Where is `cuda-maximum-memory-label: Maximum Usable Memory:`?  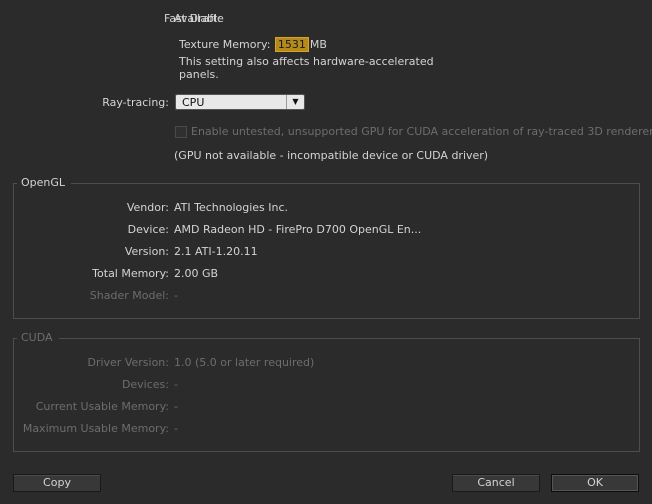
cuda-maximum-memory-label: Maximum Usable Memory: is located at coordinates (95, 428).